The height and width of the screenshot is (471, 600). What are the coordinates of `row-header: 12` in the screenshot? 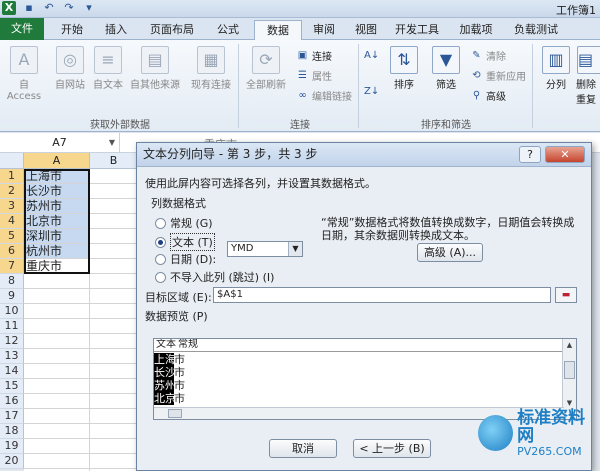 It's located at (12, 341).